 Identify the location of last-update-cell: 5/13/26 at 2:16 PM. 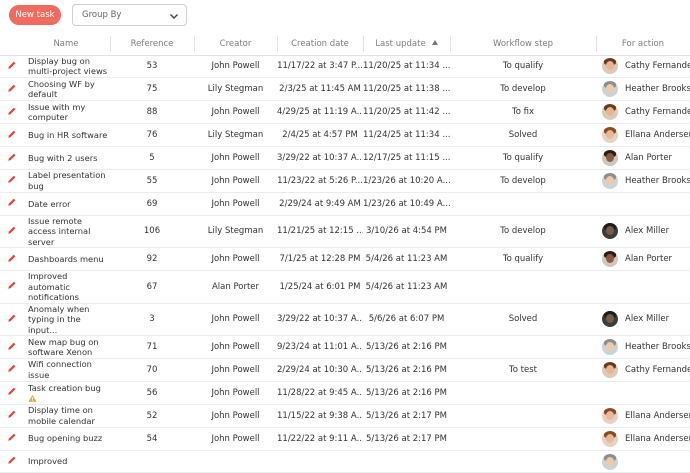
(406, 370).